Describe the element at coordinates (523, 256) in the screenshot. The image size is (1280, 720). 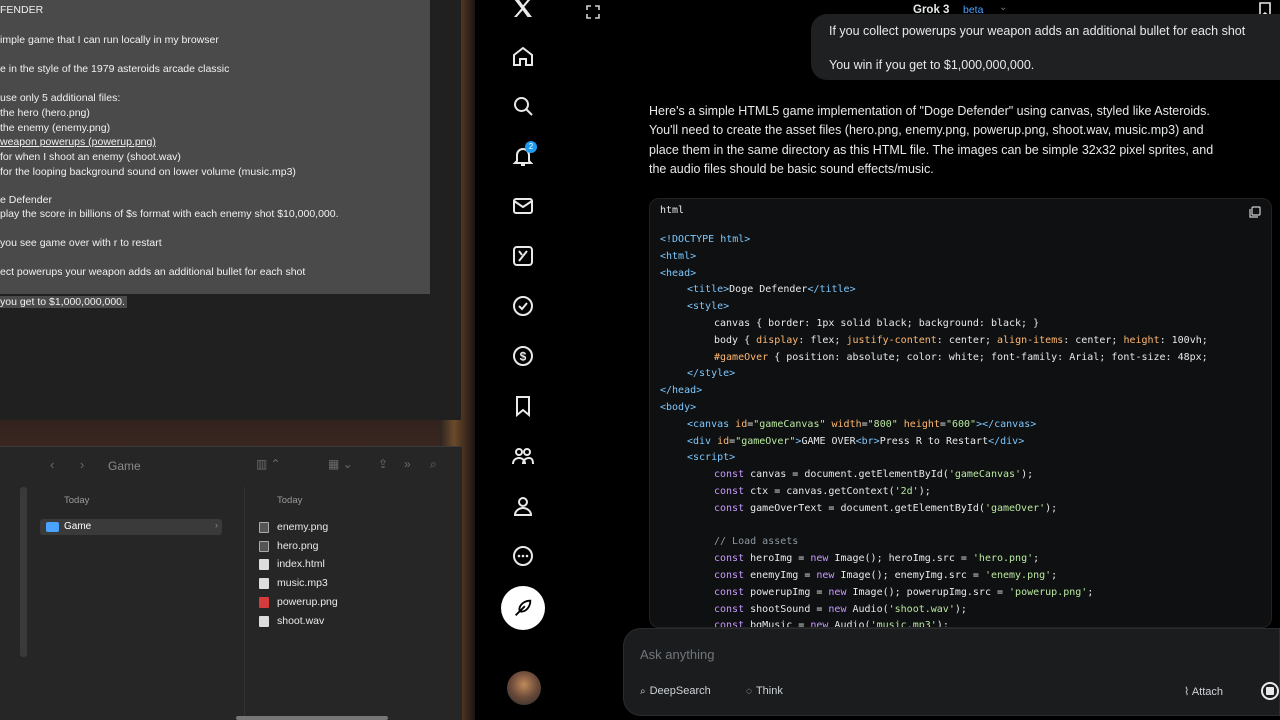
I see `grok-icon` at that location.